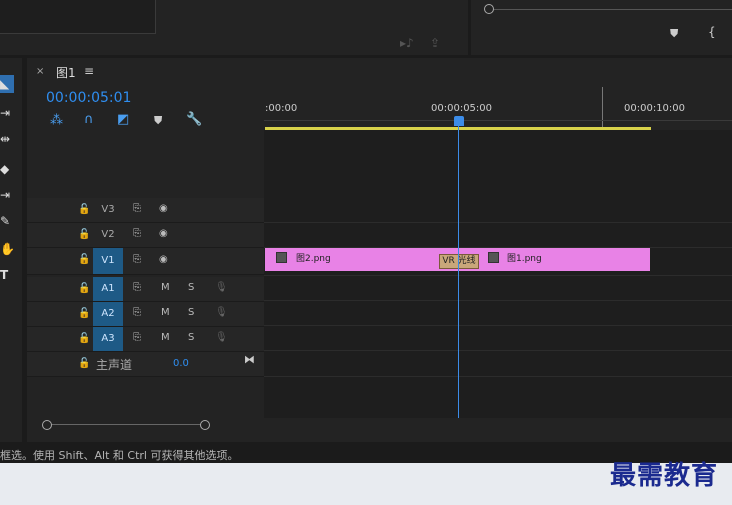  What do you see at coordinates (7, 169) in the screenshot?
I see `razor-tool-icon: ◆` at bounding box center [7, 169].